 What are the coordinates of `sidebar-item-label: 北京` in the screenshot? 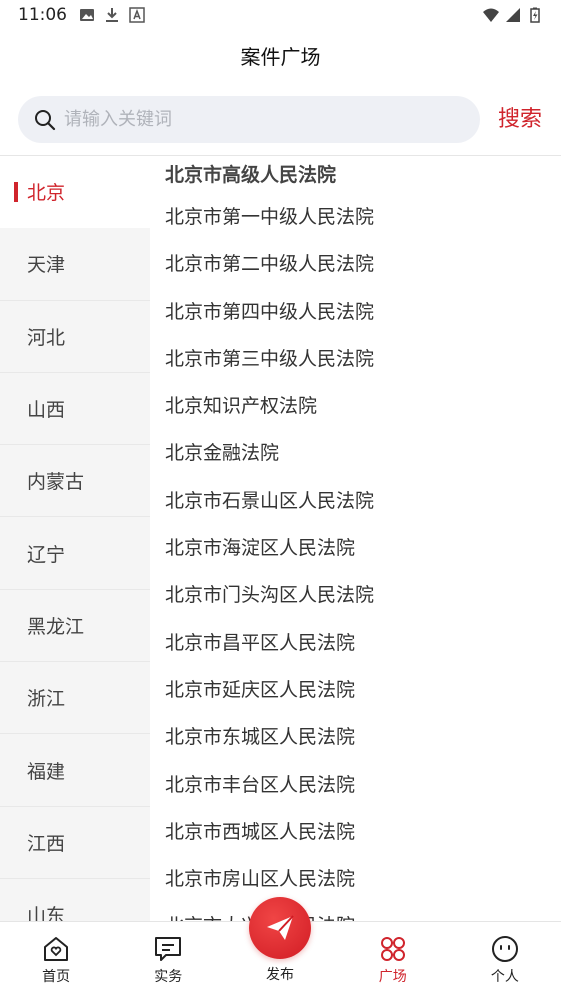 It's located at (46, 193).